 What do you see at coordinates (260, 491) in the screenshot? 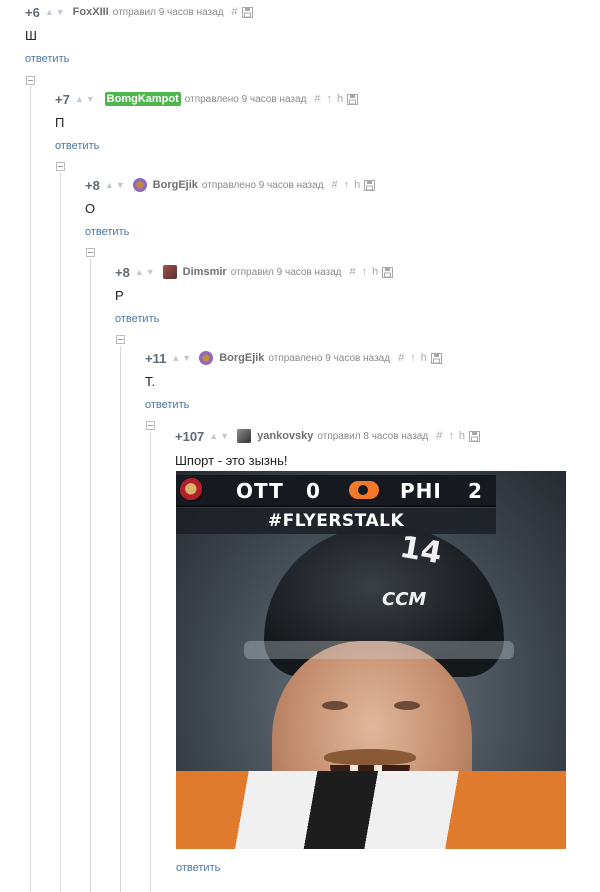
I see `team-home: OTT` at bounding box center [260, 491].